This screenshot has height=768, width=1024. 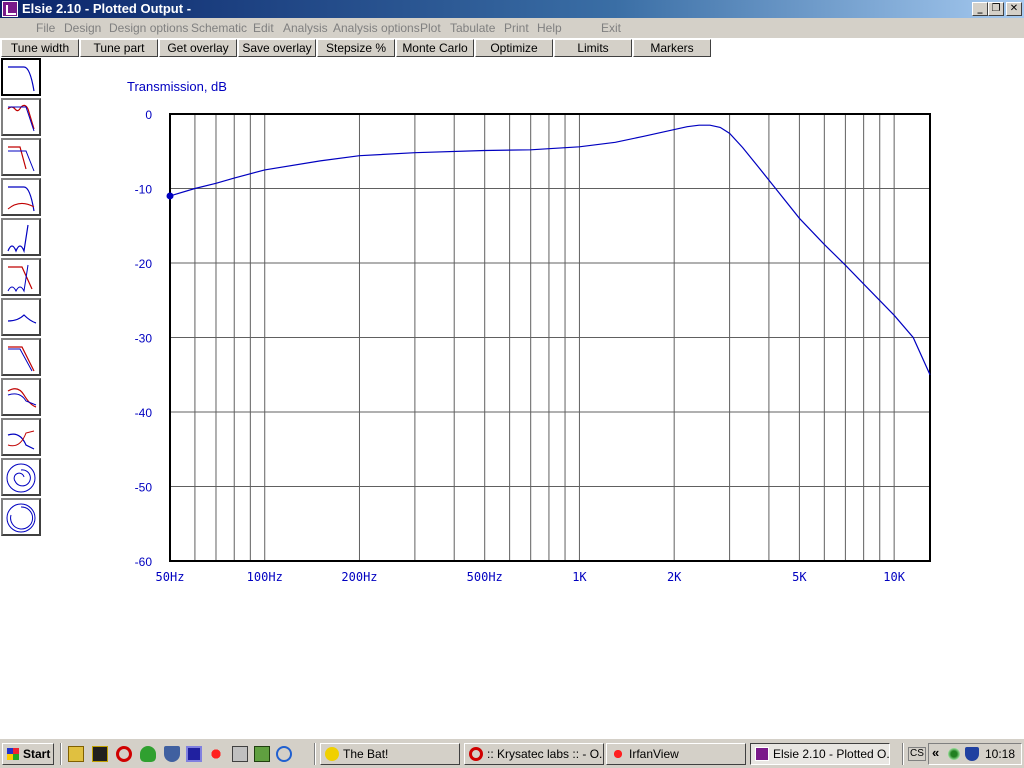 What do you see at coordinates (144, 264) in the screenshot?
I see `y-tick-label: -20` at bounding box center [144, 264].